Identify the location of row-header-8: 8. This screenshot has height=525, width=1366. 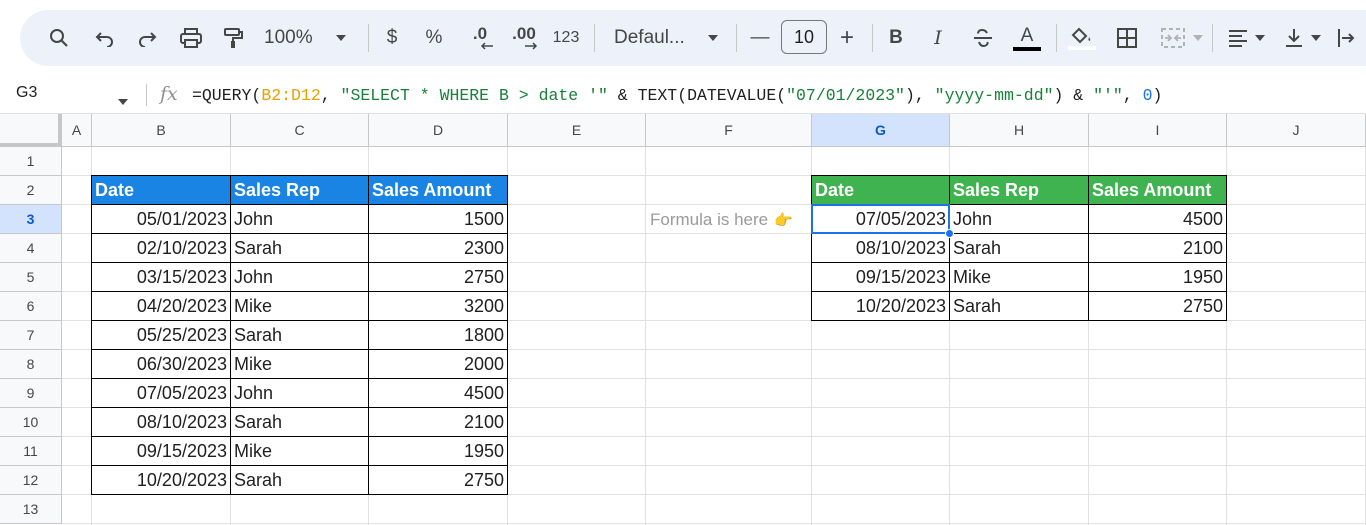
(31, 364).